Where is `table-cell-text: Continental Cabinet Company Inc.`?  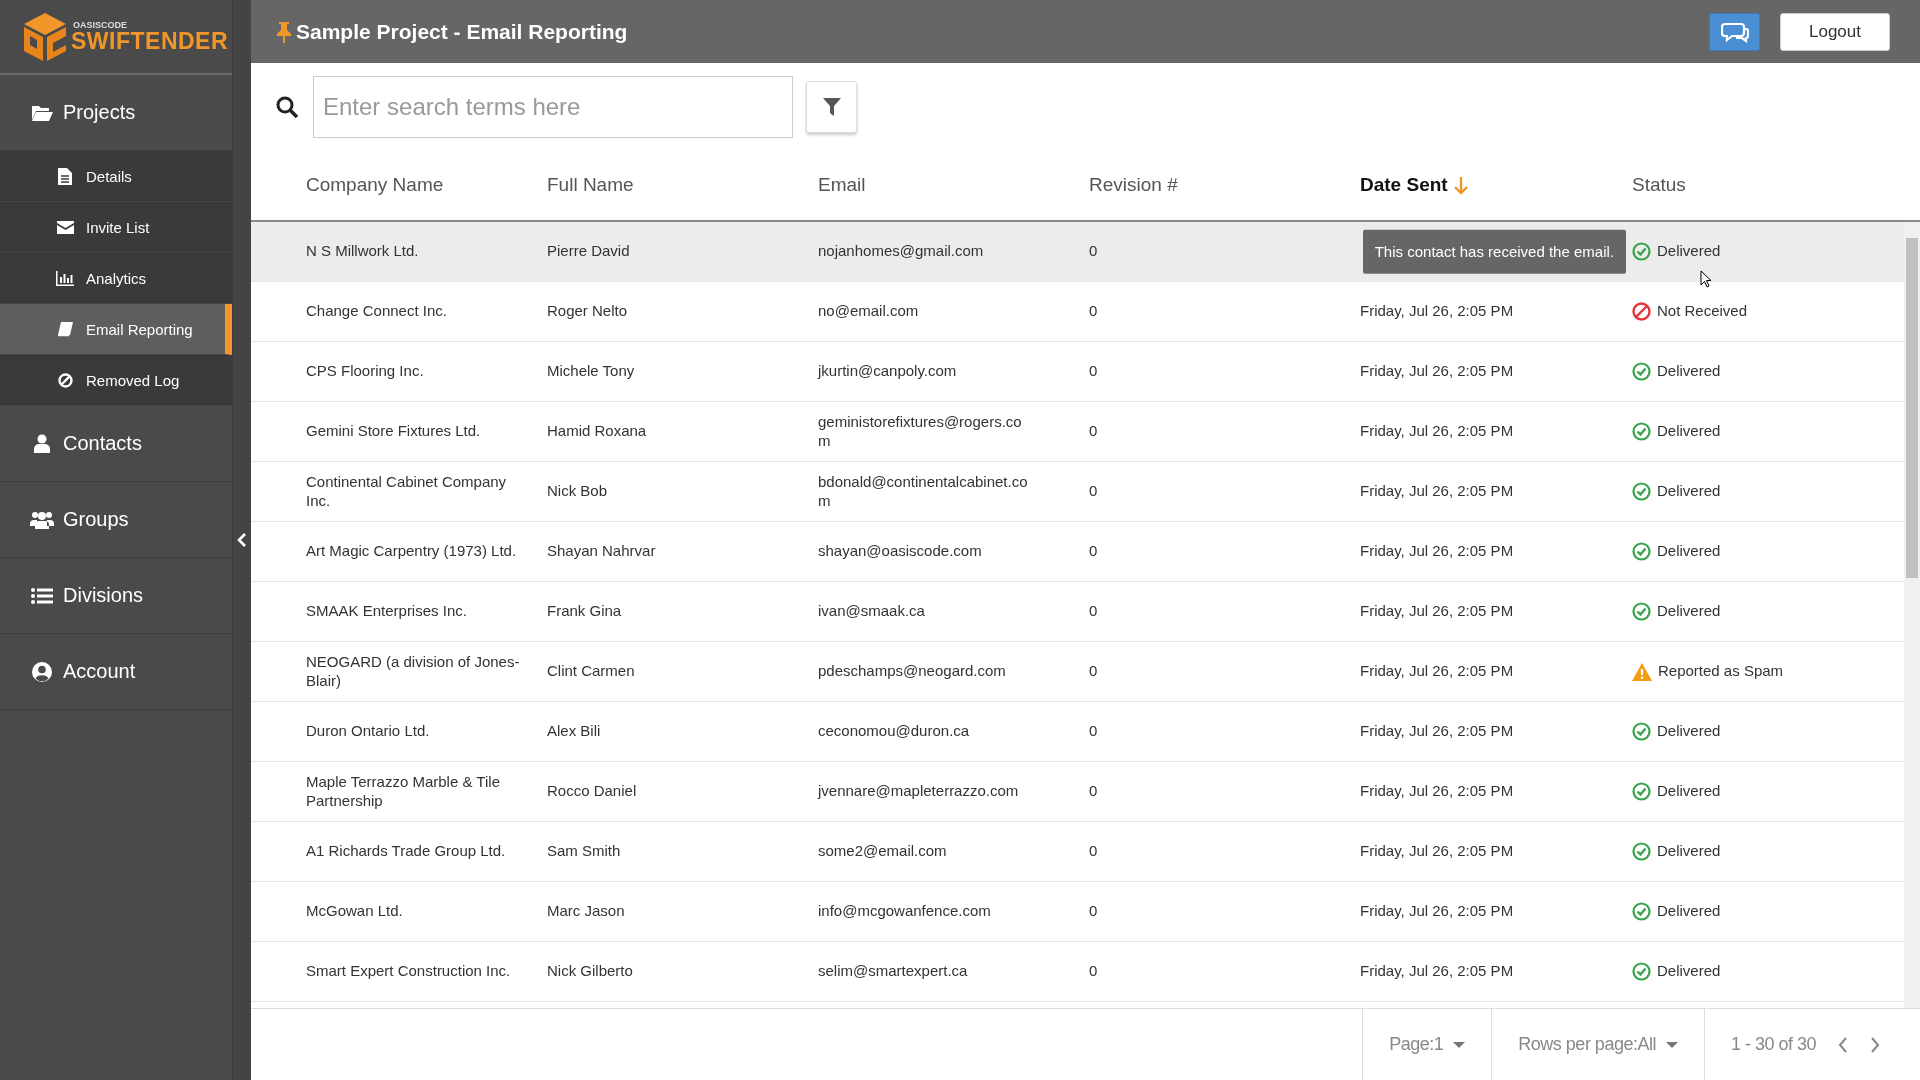 table-cell-text: Continental Cabinet Company Inc. is located at coordinates (407, 491).